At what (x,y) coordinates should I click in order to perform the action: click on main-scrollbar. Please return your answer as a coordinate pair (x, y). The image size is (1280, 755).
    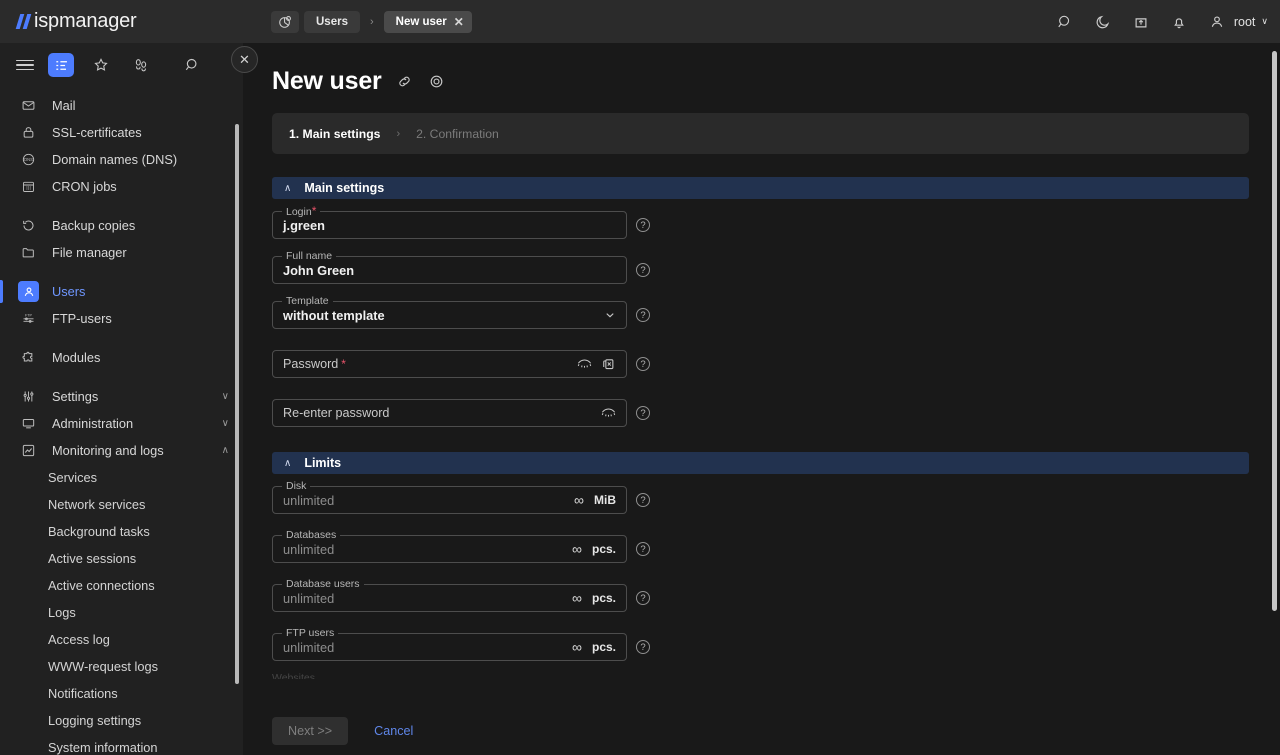
    Looking at the image, I should click on (1274, 331).